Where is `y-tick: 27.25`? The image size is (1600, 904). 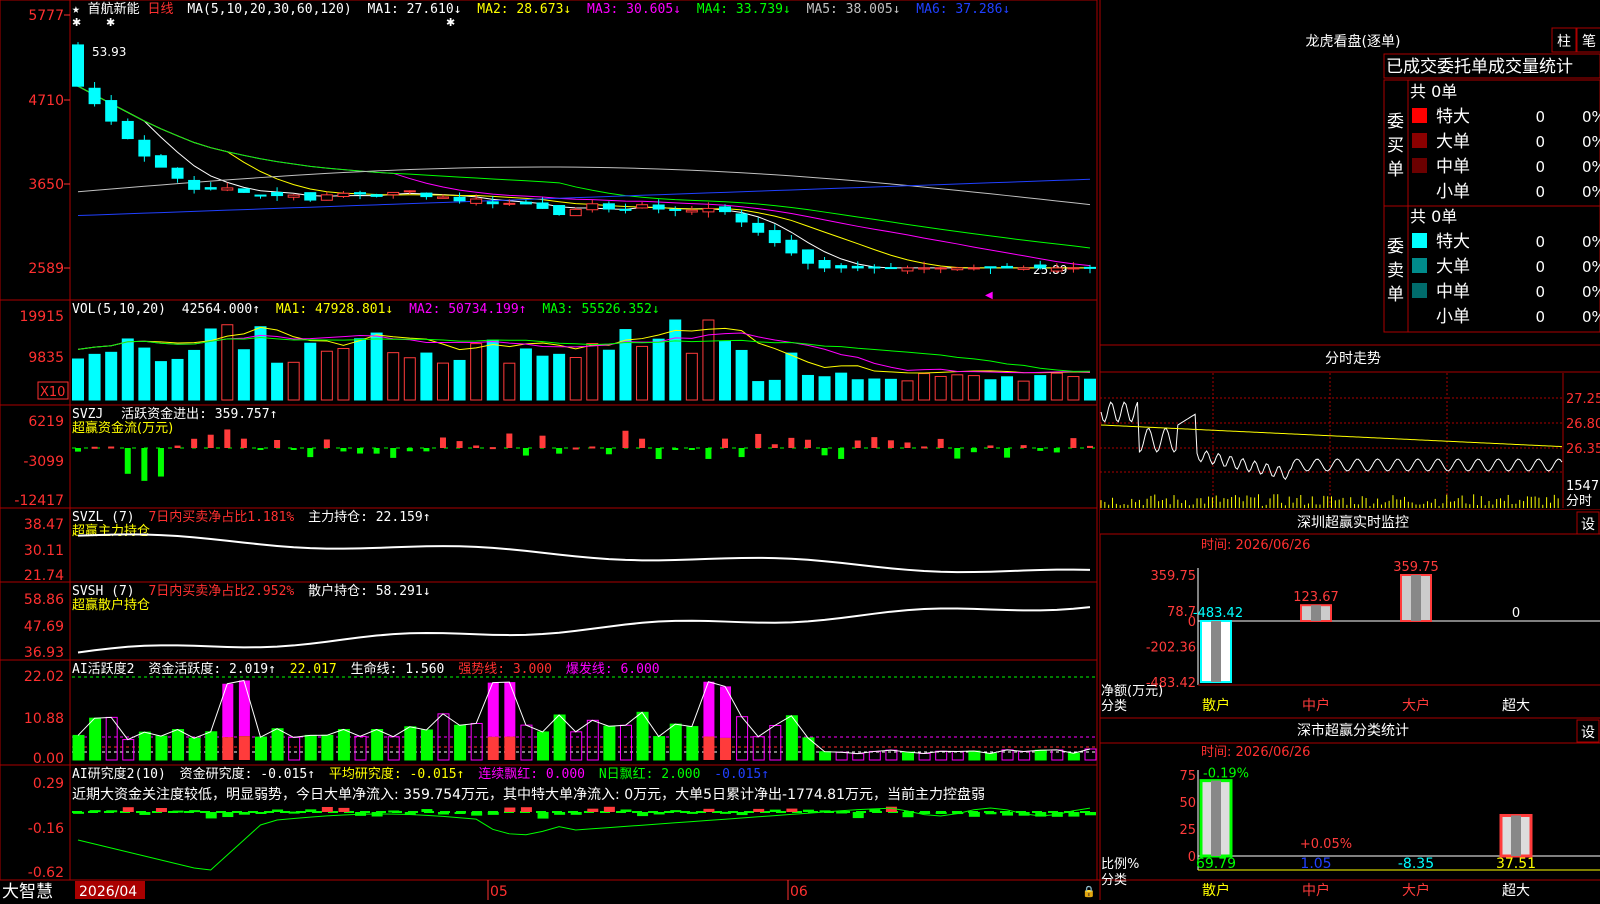 y-tick: 27.25 is located at coordinates (1583, 399).